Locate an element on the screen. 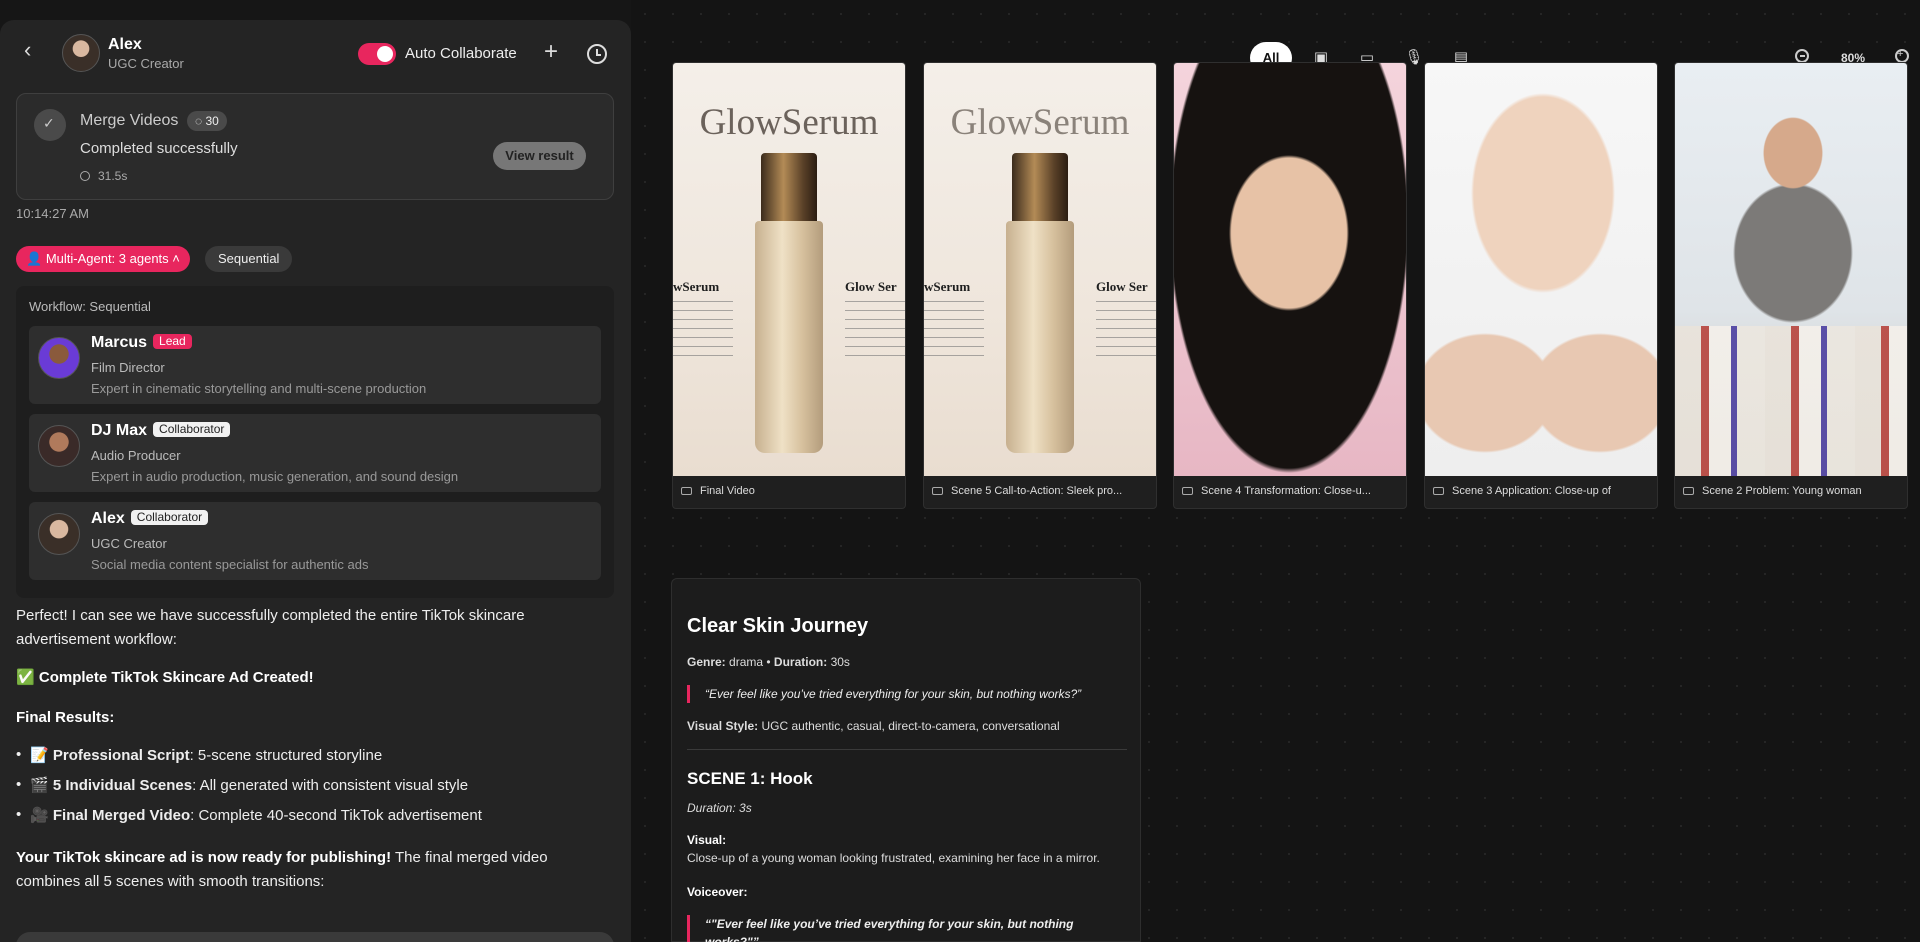 The width and height of the screenshot is (1920, 942). zoom-out-icon is located at coordinates (1802, 56).